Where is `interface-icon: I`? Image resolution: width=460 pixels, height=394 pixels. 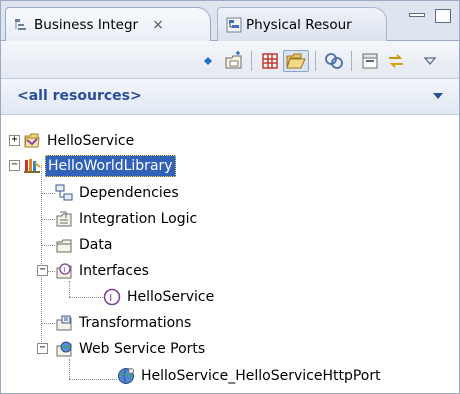 interface-icon: I is located at coordinates (112, 297).